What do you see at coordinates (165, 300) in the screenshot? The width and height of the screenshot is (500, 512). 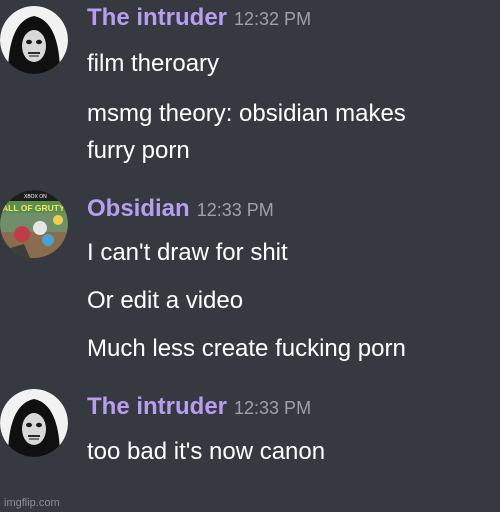 I see `message-text: Or edit a video` at bounding box center [165, 300].